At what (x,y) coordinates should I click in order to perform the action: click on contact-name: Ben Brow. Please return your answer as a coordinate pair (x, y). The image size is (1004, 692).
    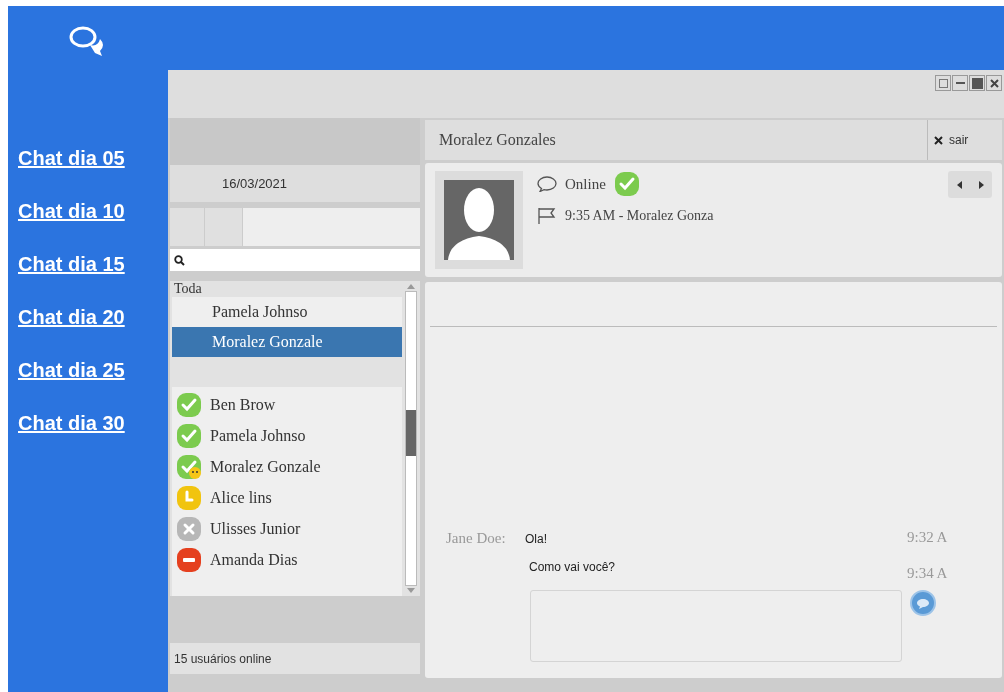
    Looking at the image, I should click on (243, 404).